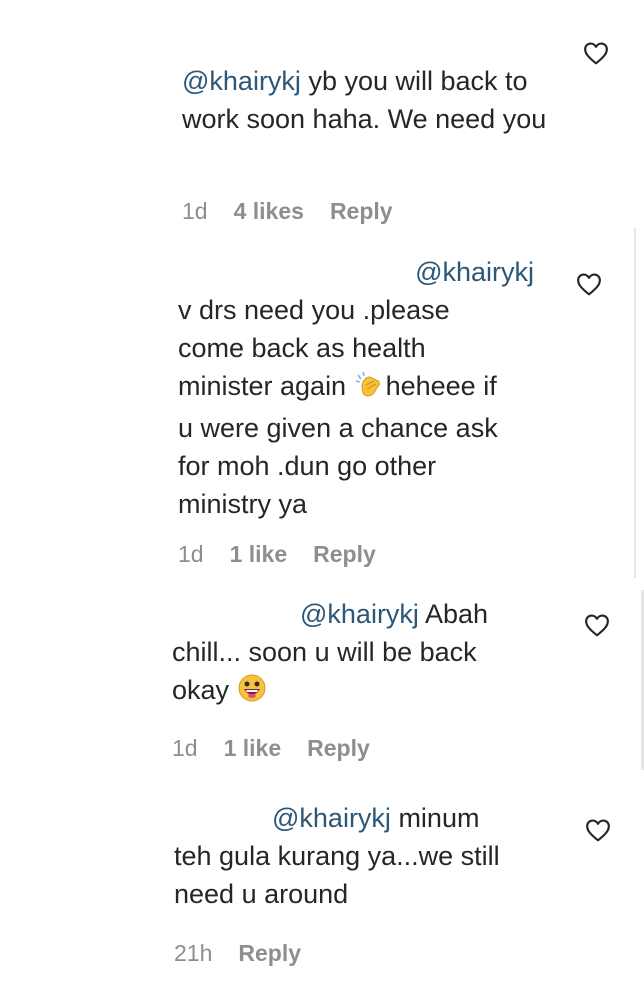 This screenshot has height=988, width=644. I want to click on comment-body: minum, so click(435, 818).